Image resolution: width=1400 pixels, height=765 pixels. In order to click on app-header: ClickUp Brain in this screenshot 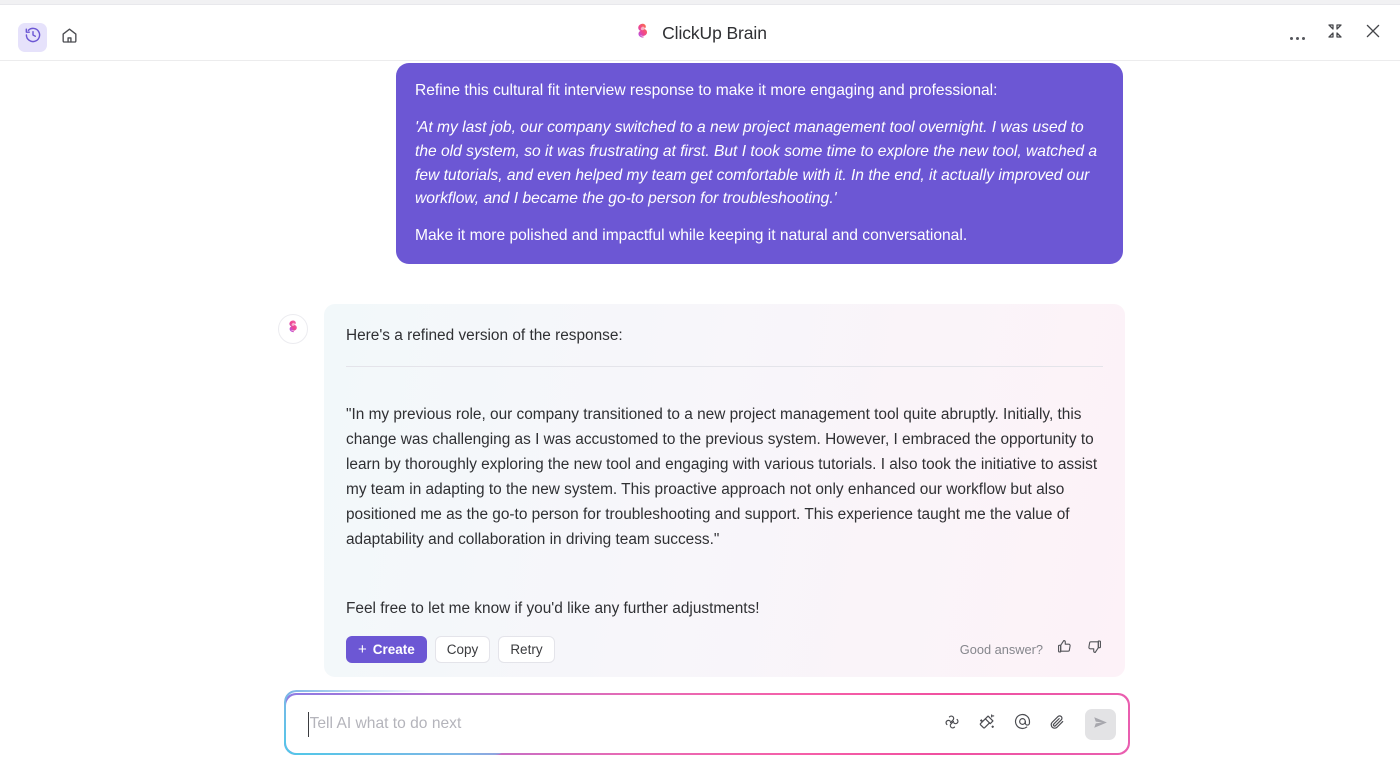, I will do `click(700, 33)`.